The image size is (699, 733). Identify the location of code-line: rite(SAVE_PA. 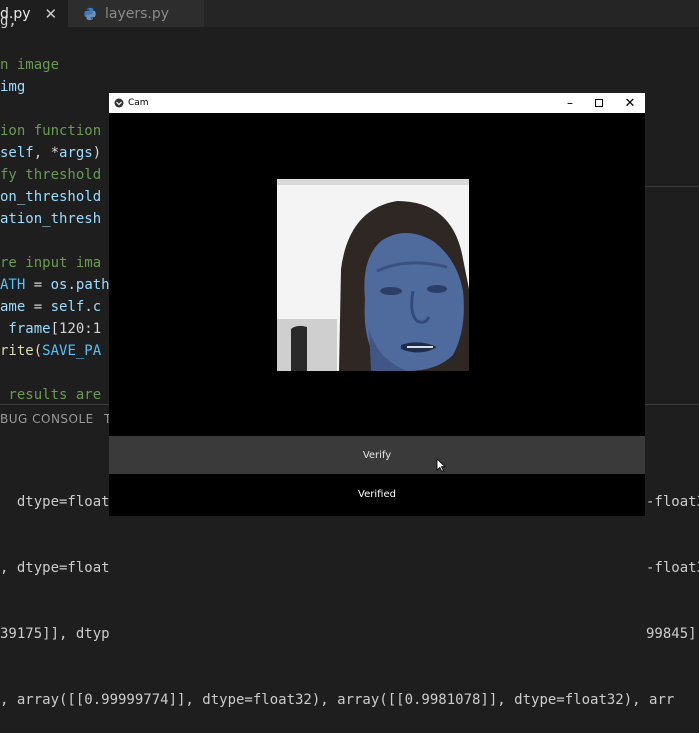
(55, 351).